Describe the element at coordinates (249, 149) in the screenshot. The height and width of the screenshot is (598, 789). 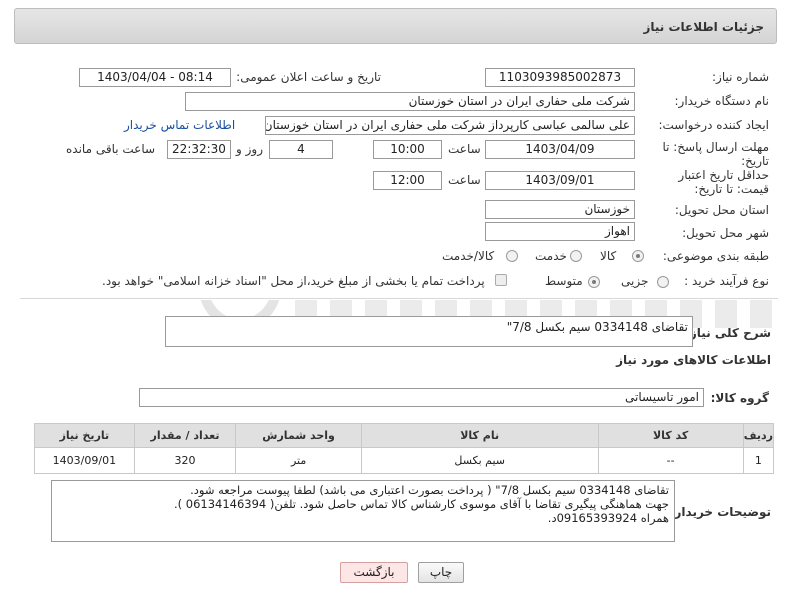
I see `days-label: روز و` at that location.